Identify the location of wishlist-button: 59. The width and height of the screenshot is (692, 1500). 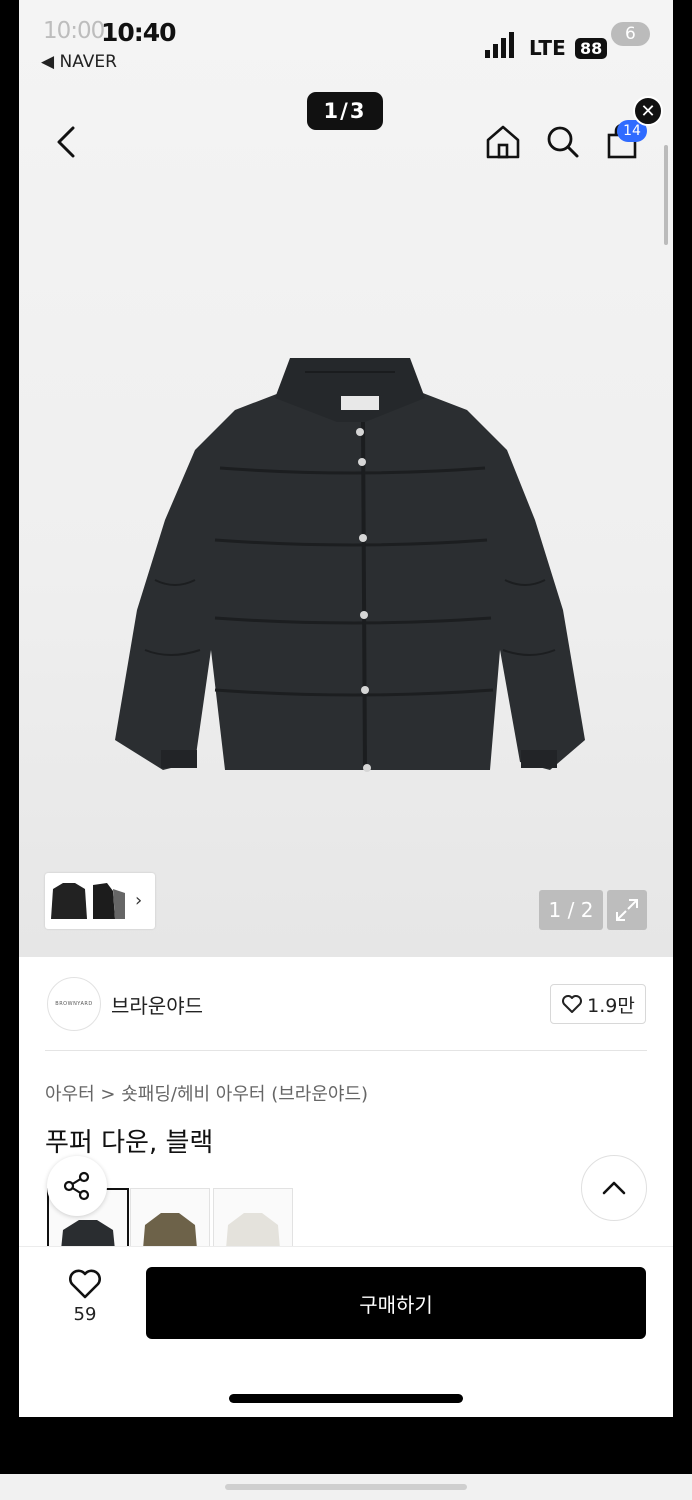
(85, 1303).